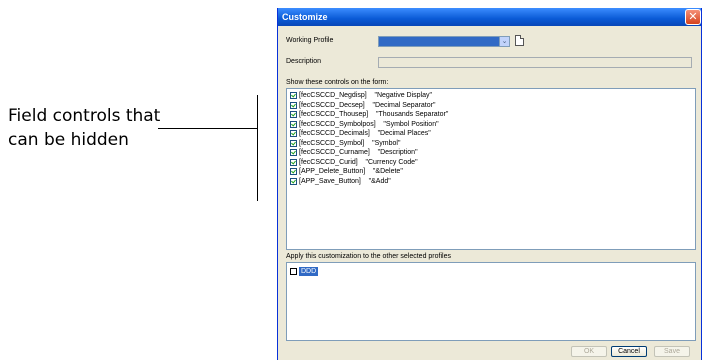 The image size is (702, 360). I want to click on profile-row: DDD, so click(492, 271).